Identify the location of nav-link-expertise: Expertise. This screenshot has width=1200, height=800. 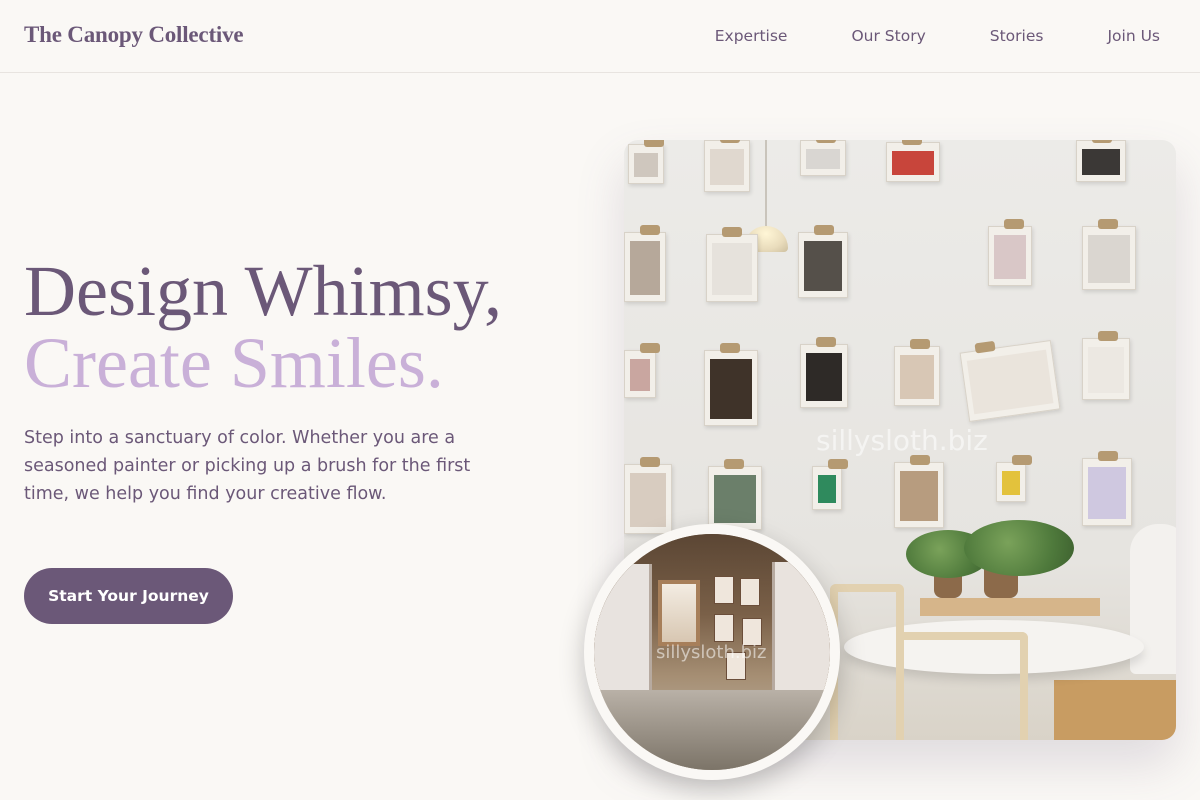
(751, 36).